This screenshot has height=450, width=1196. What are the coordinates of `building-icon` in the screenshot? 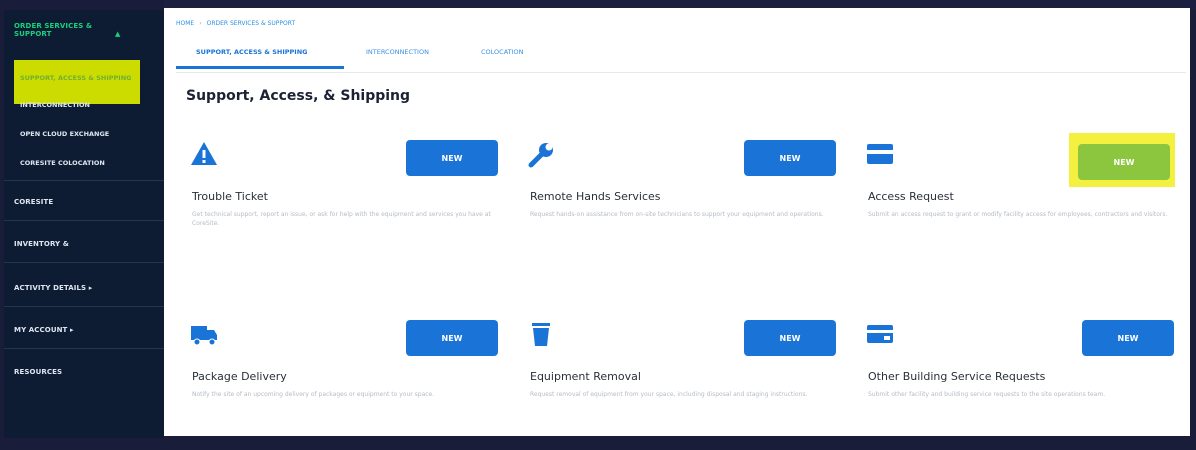 It's located at (880, 334).